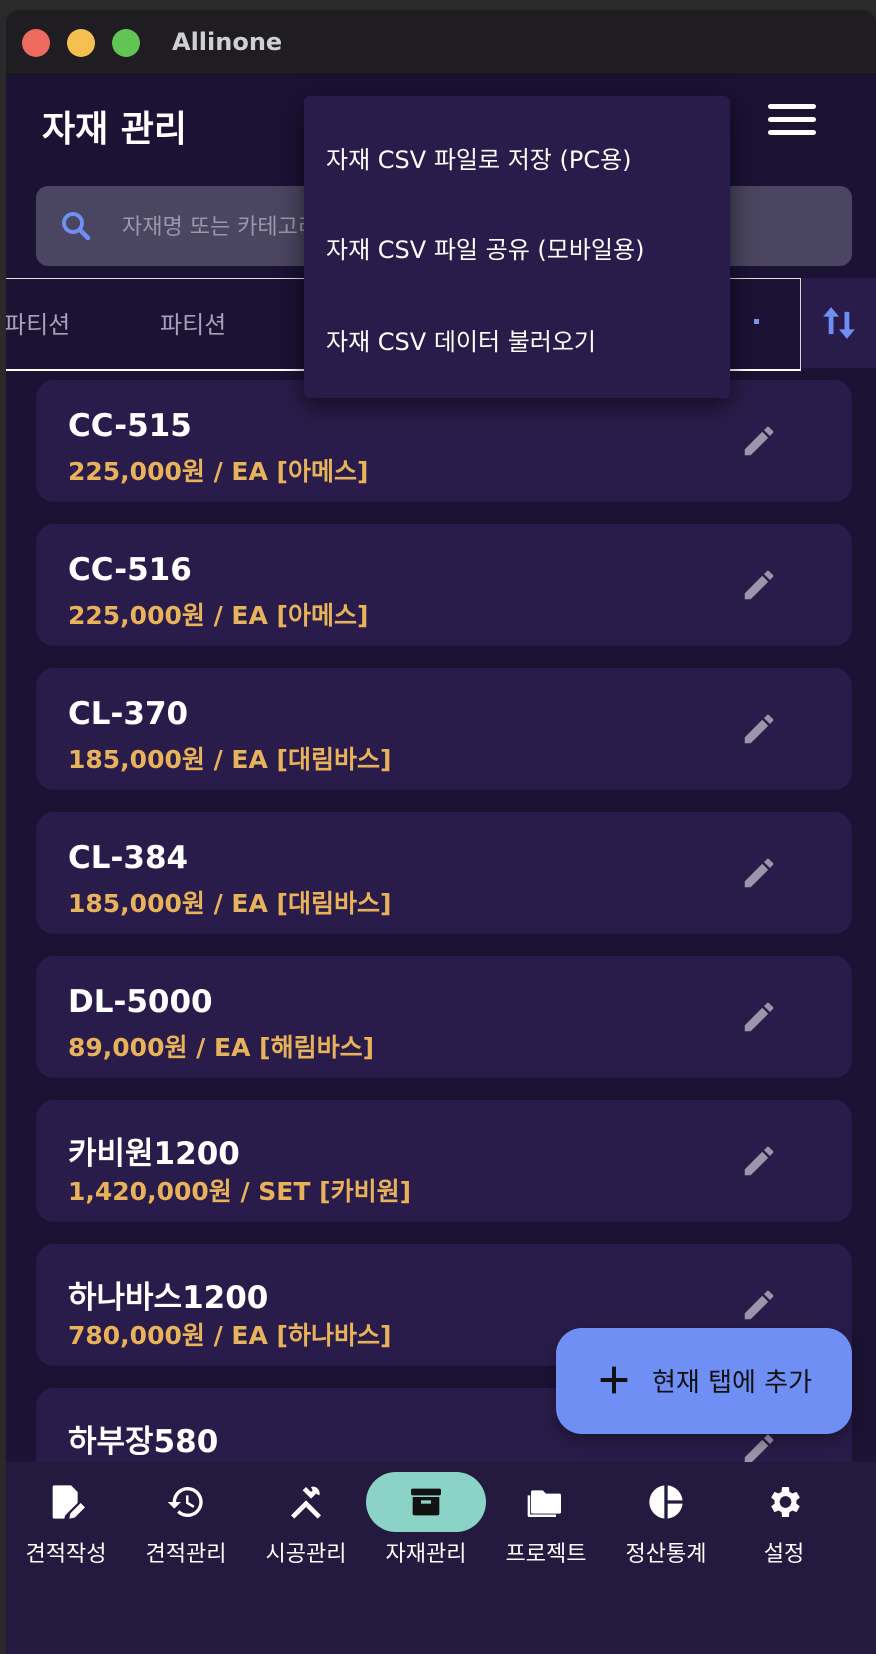 Image resolution: width=876 pixels, height=1654 pixels. I want to click on material-name: CL-370, so click(128, 714).